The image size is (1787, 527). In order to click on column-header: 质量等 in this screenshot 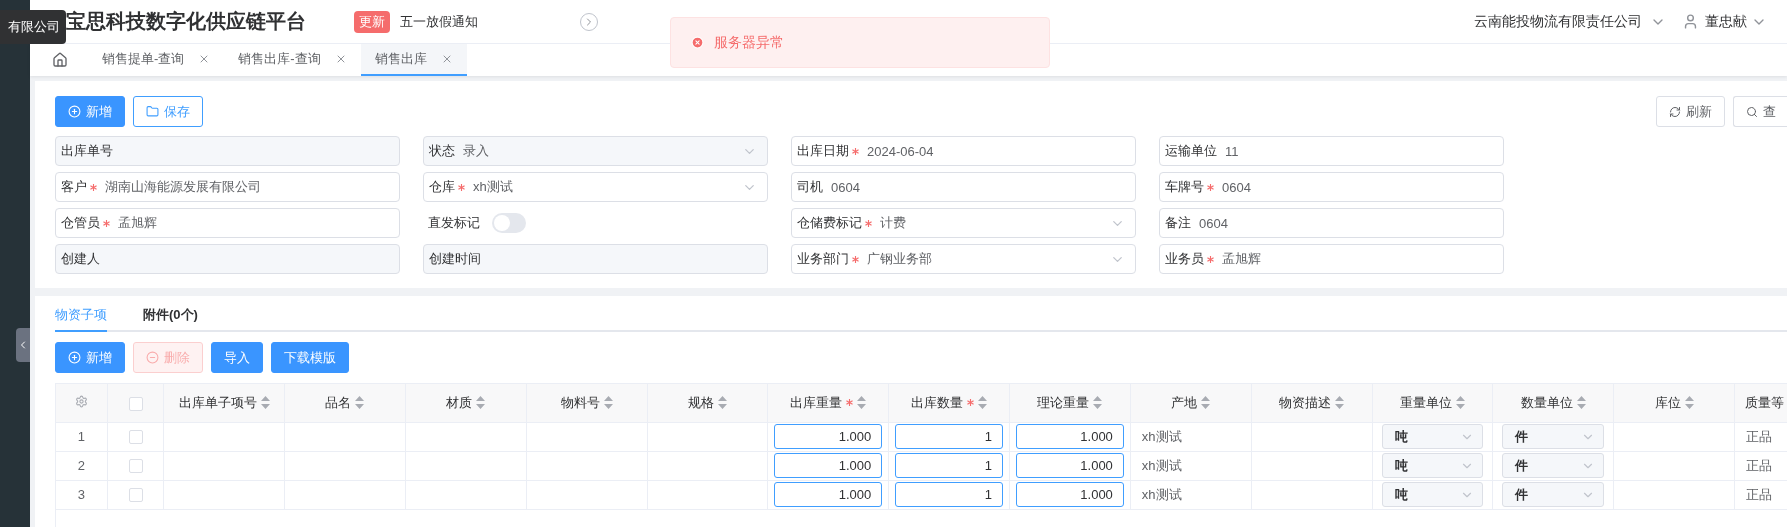, I will do `click(1764, 402)`.